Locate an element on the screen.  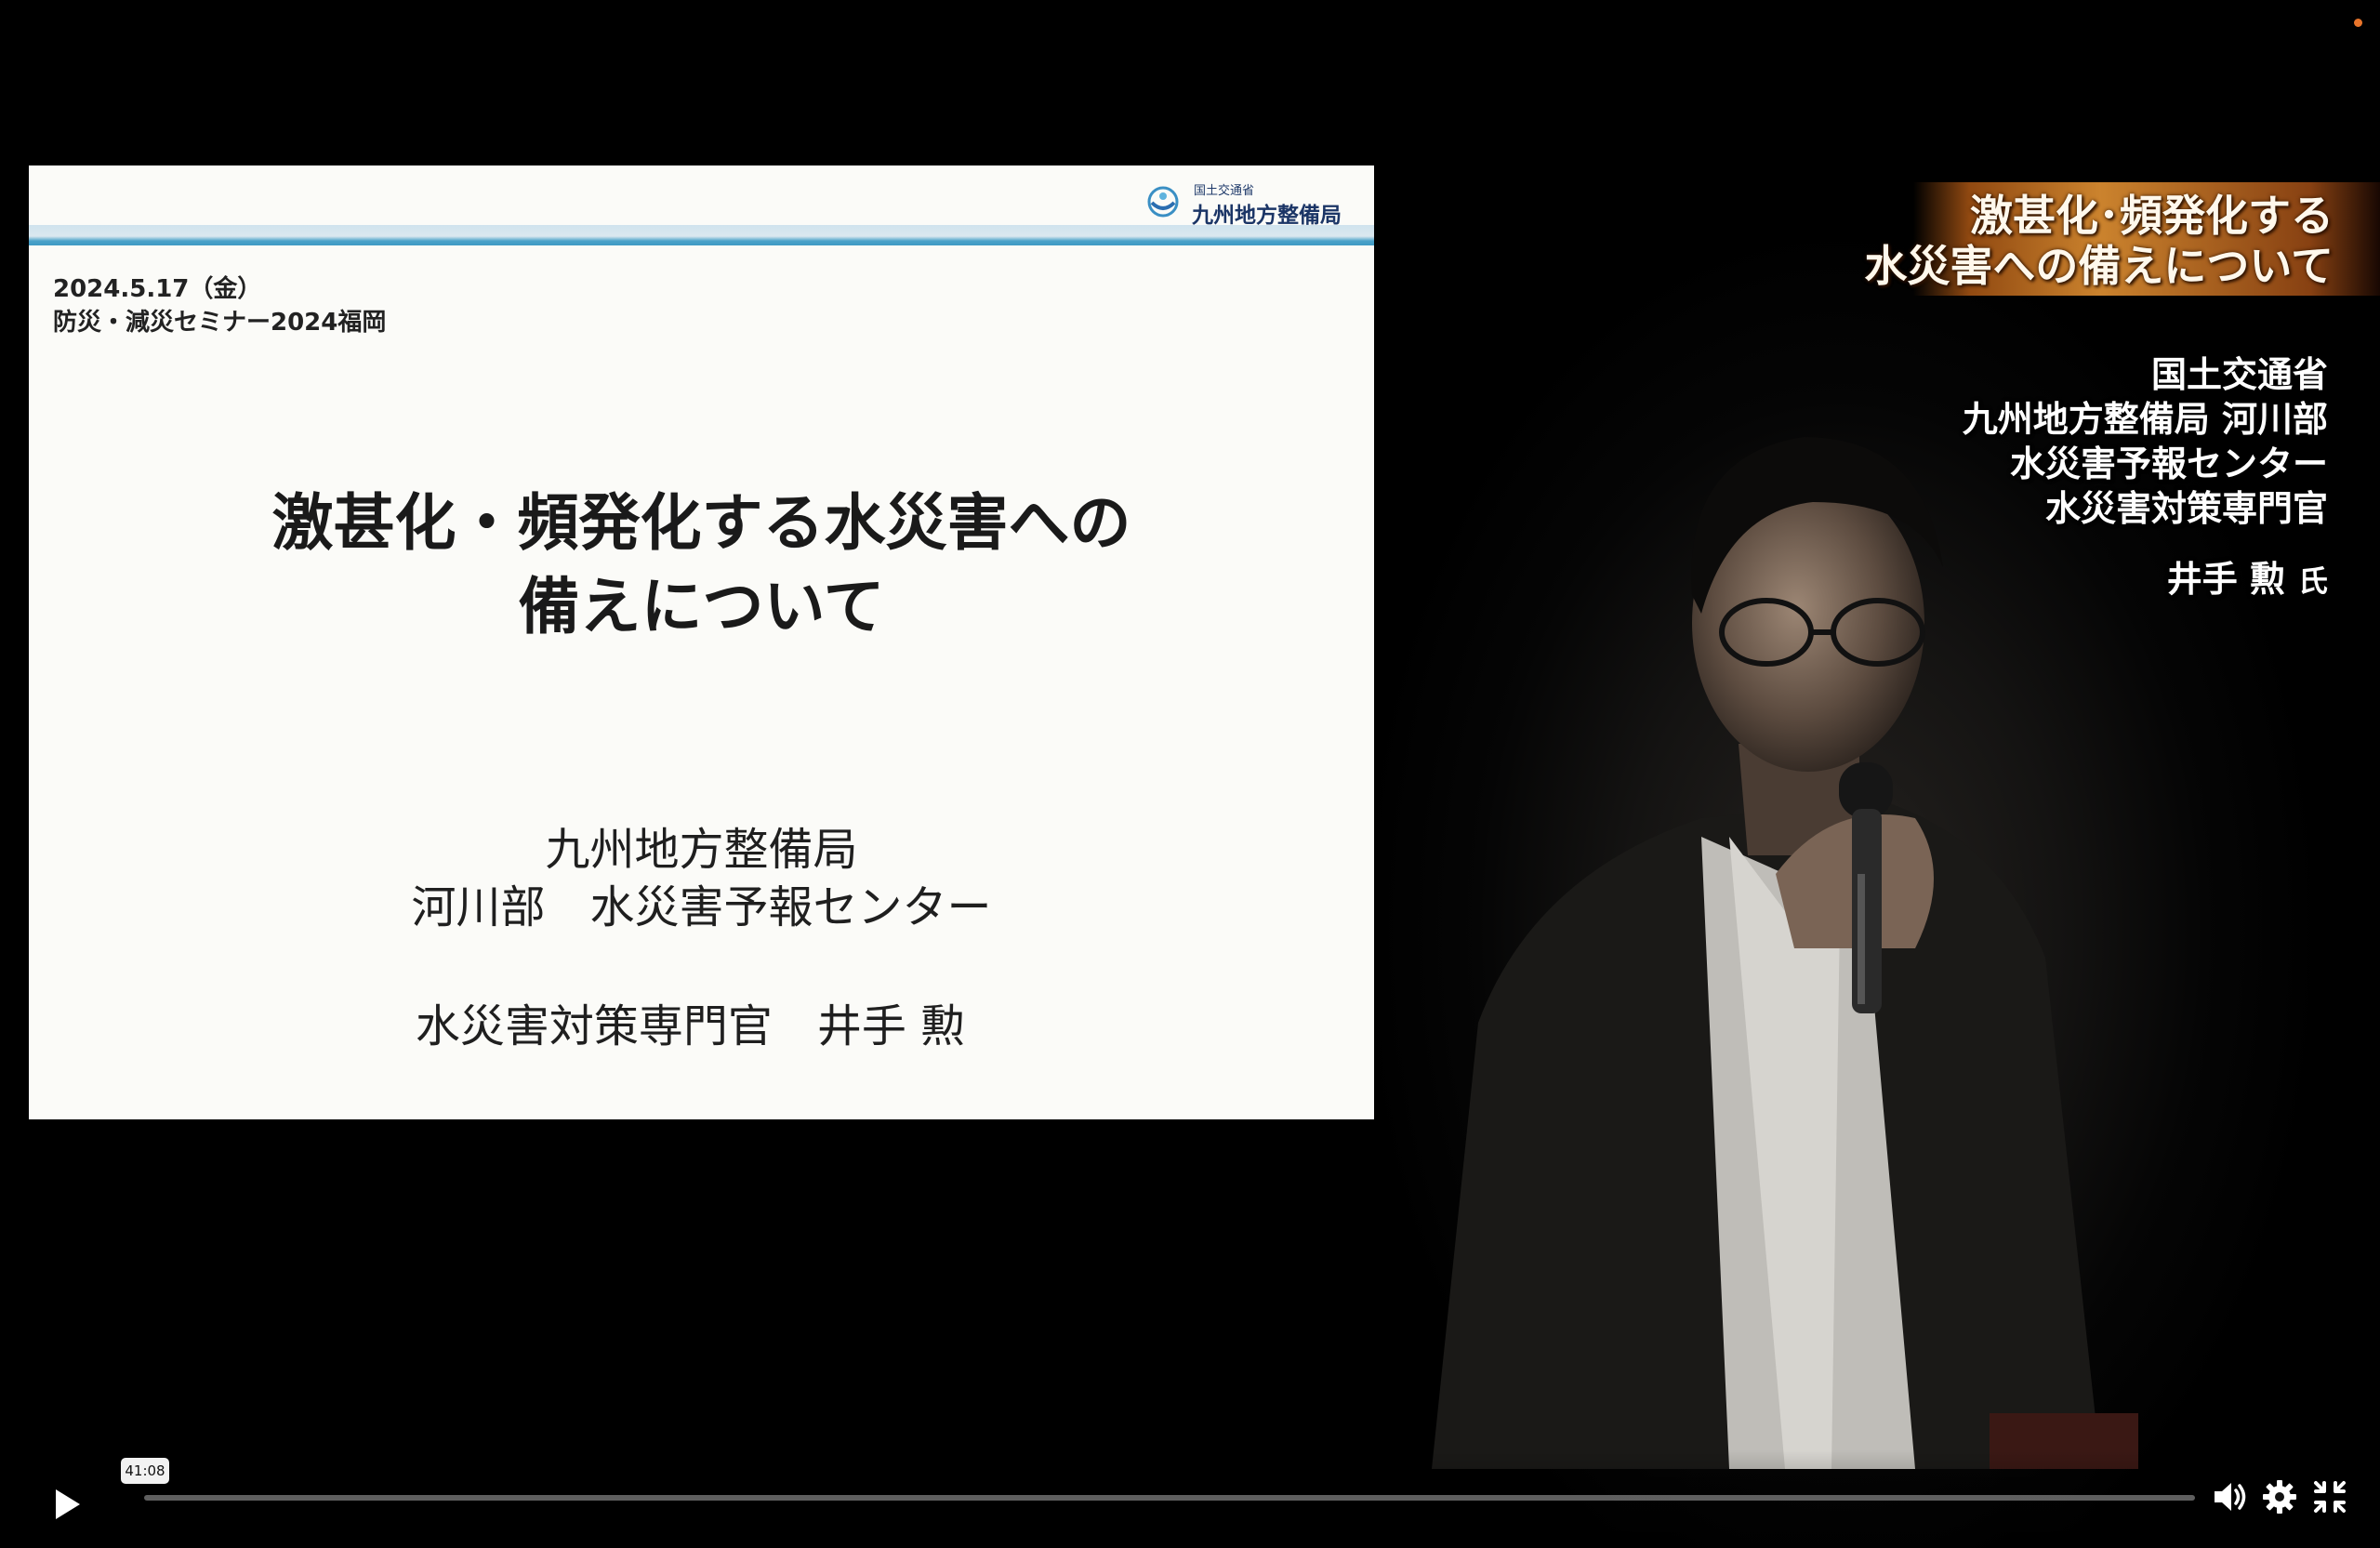
volume-button is located at coordinates (2229, 1496).